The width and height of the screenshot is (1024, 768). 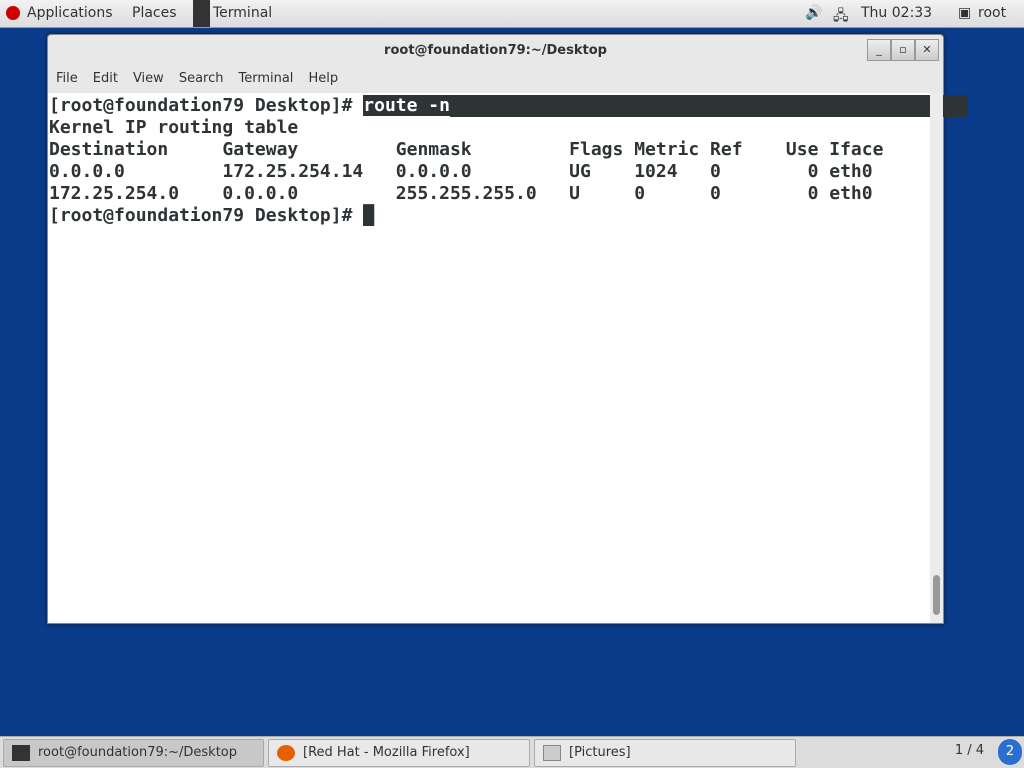 I want to click on task-pictures: [Pictures], so click(x=665, y=753).